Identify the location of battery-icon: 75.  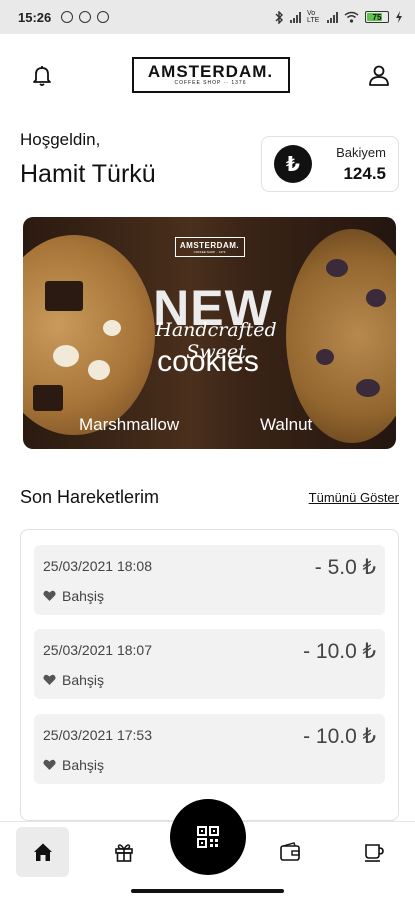
(377, 17).